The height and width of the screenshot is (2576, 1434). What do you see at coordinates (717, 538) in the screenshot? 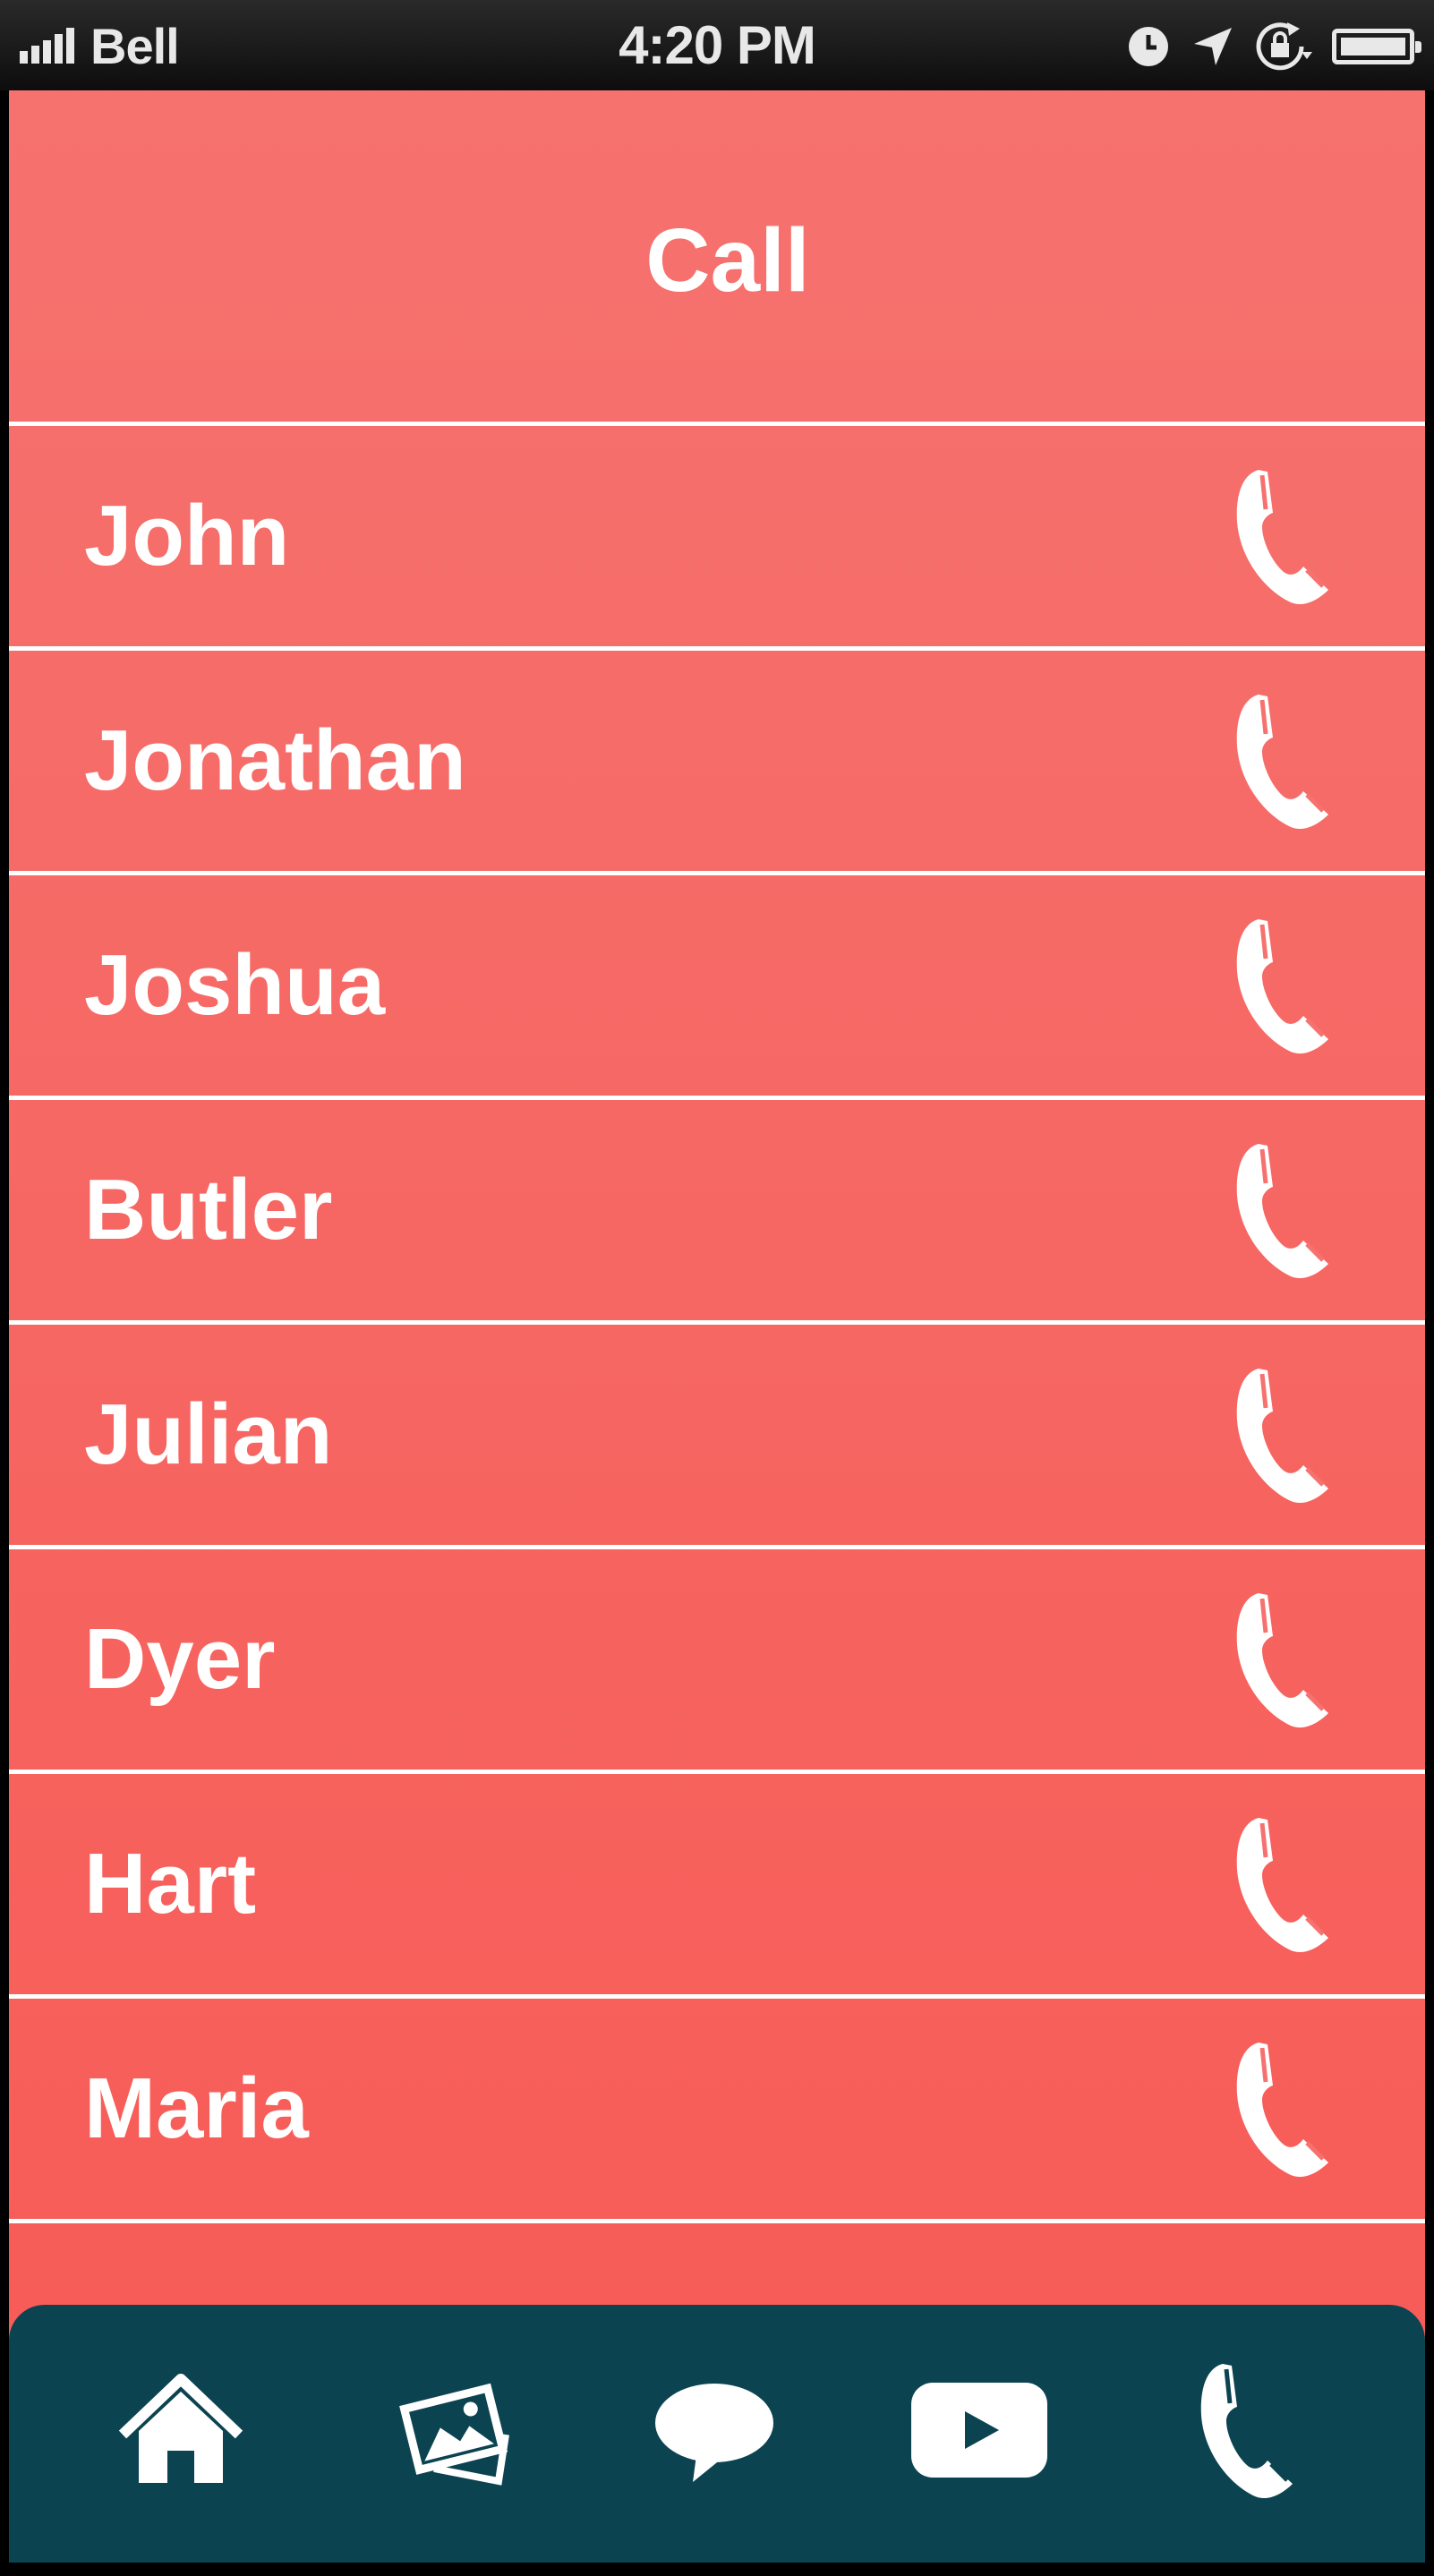
I see `contact-row-john: John` at bounding box center [717, 538].